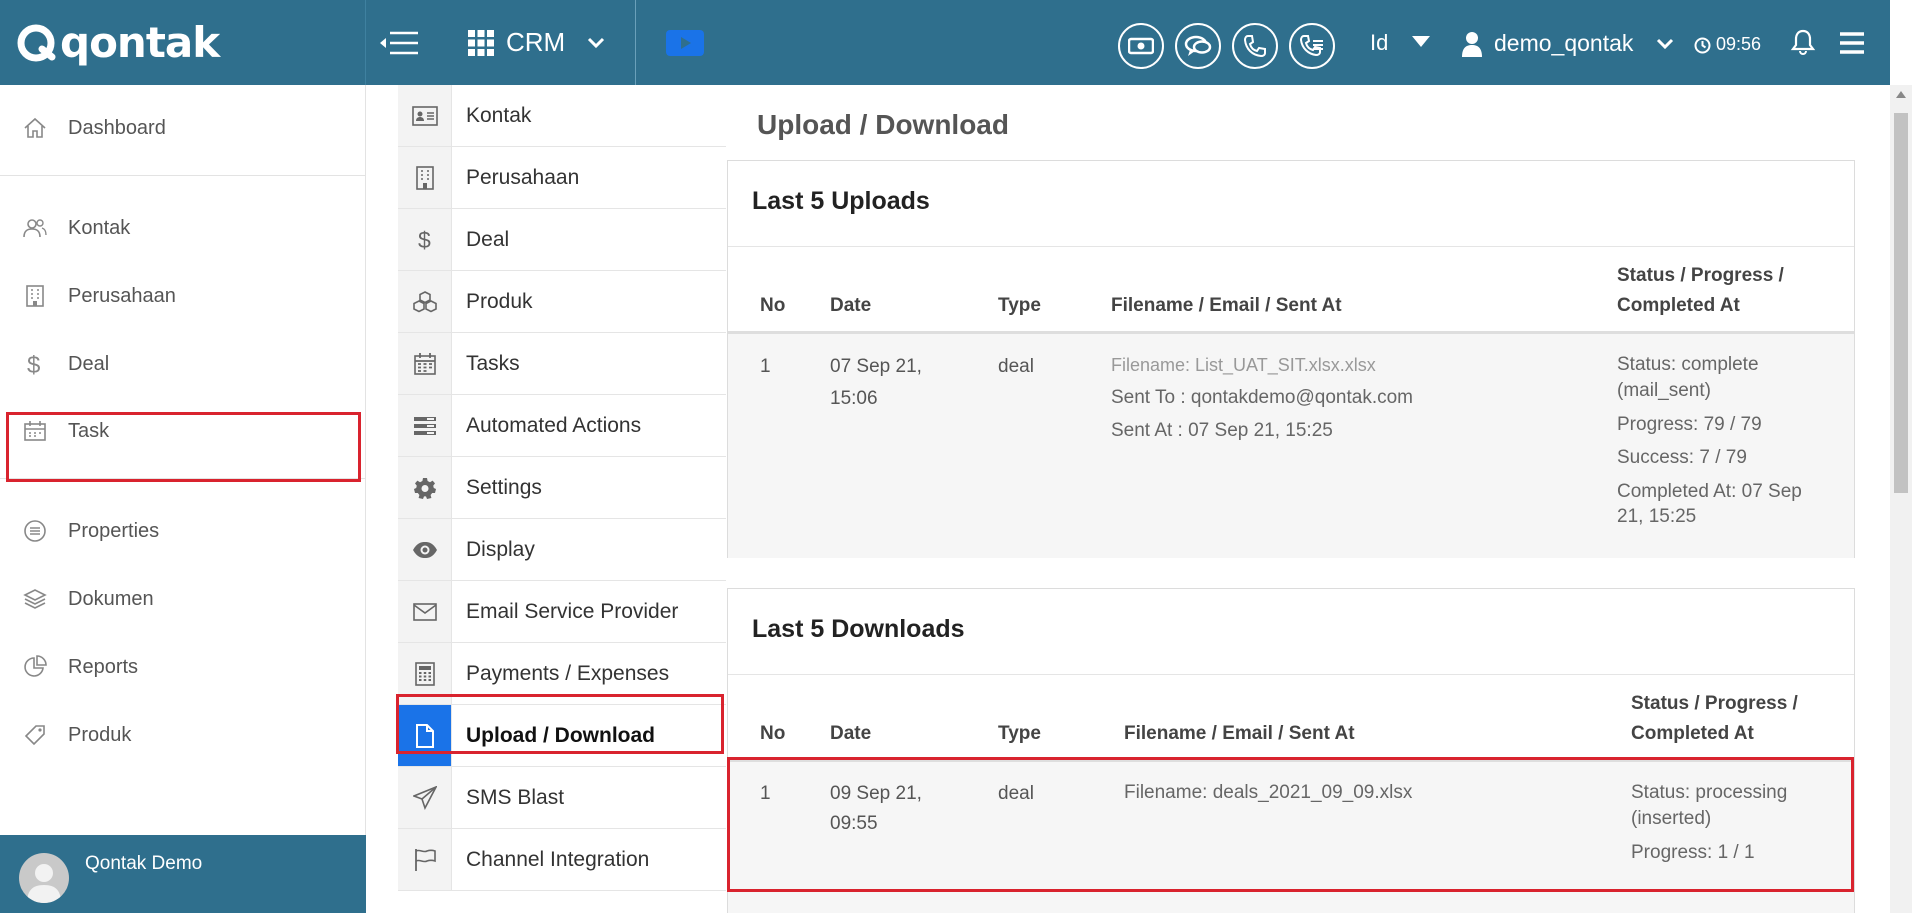 The image size is (1912, 913). What do you see at coordinates (183, 175) in the screenshot?
I see `sidebar-divider` at bounding box center [183, 175].